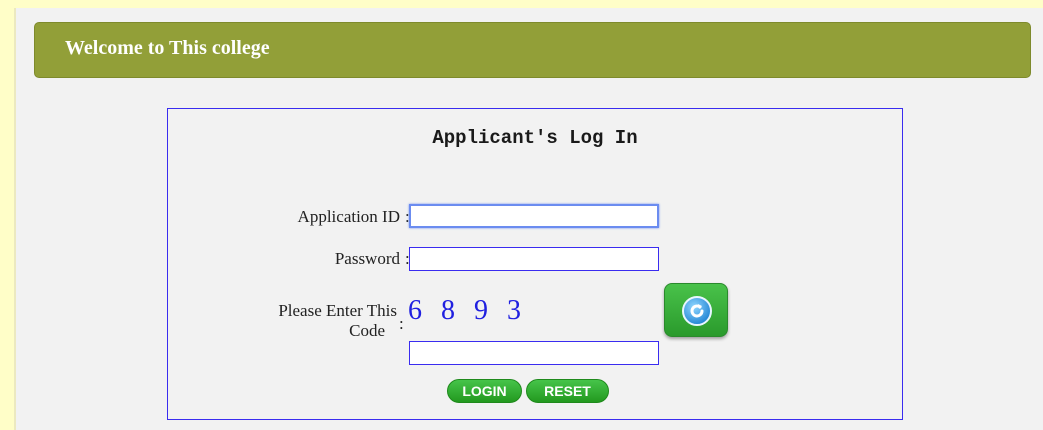 This screenshot has height=430, width=1043. Describe the element at coordinates (534, 353) in the screenshot. I see `captcha-input` at that location.